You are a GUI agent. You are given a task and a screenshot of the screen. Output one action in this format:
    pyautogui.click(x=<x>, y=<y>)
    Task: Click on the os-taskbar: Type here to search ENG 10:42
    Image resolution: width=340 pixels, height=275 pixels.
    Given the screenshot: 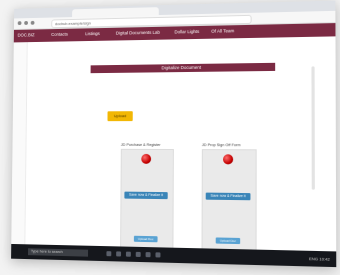 What is the action you would take?
    pyautogui.click(x=174, y=255)
    